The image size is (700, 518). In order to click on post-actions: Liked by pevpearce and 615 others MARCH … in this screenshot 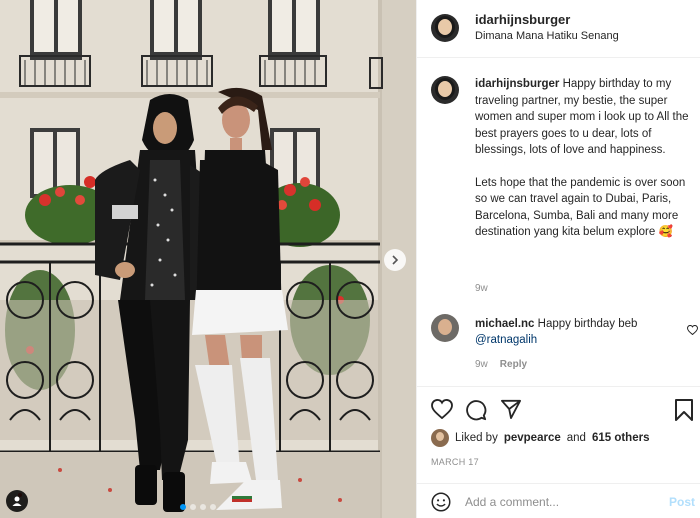, I will do `click(558, 452)`.